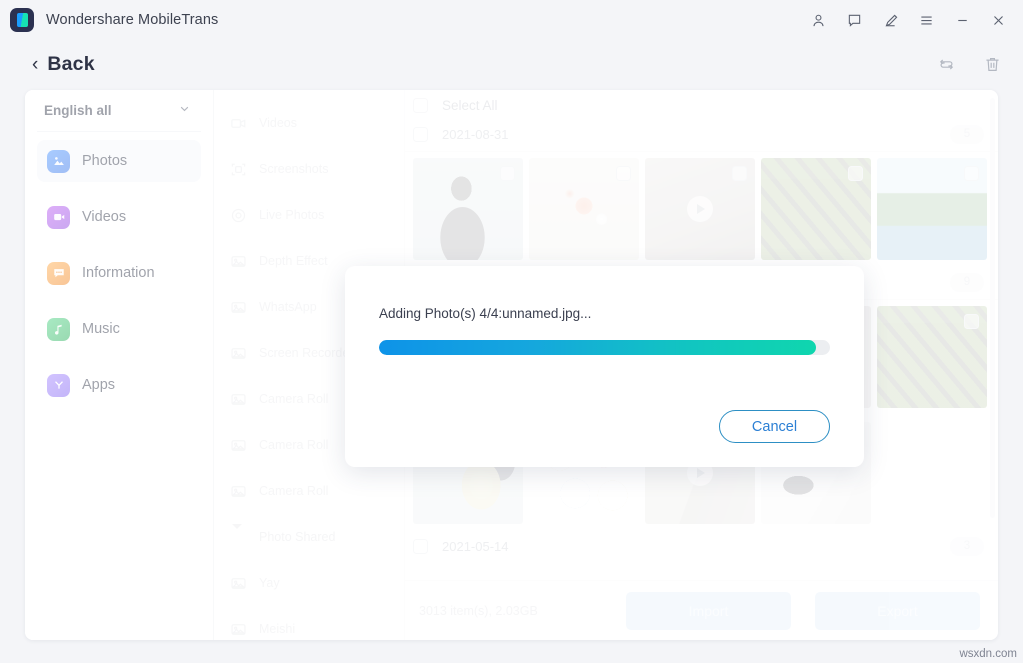 The height and width of the screenshot is (663, 1023). Describe the element at coordinates (598, 347) in the screenshot. I see `progress-bar-fill` at that location.